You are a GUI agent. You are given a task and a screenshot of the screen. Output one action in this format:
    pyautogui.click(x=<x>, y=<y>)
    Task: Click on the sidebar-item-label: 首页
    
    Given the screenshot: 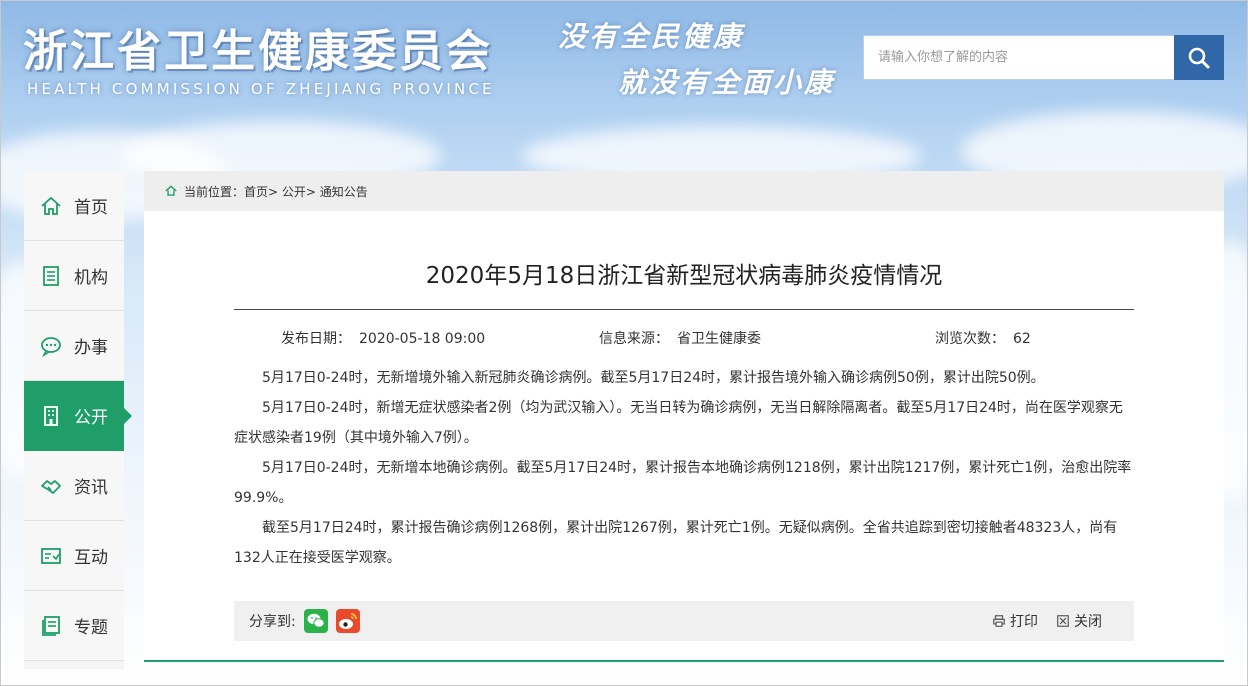 What is the action you would take?
    pyautogui.click(x=91, y=208)
    